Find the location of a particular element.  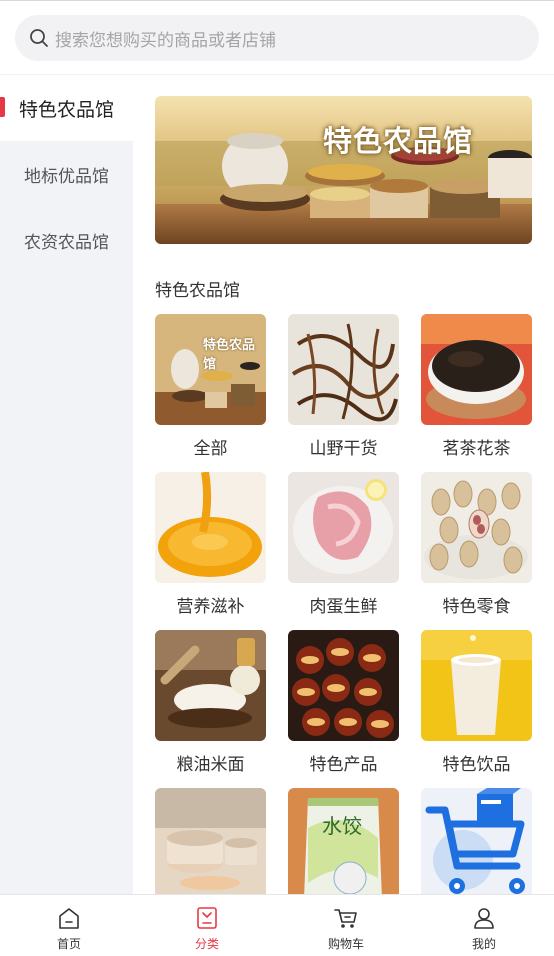

user-icon is located at coordinates (484, 918).